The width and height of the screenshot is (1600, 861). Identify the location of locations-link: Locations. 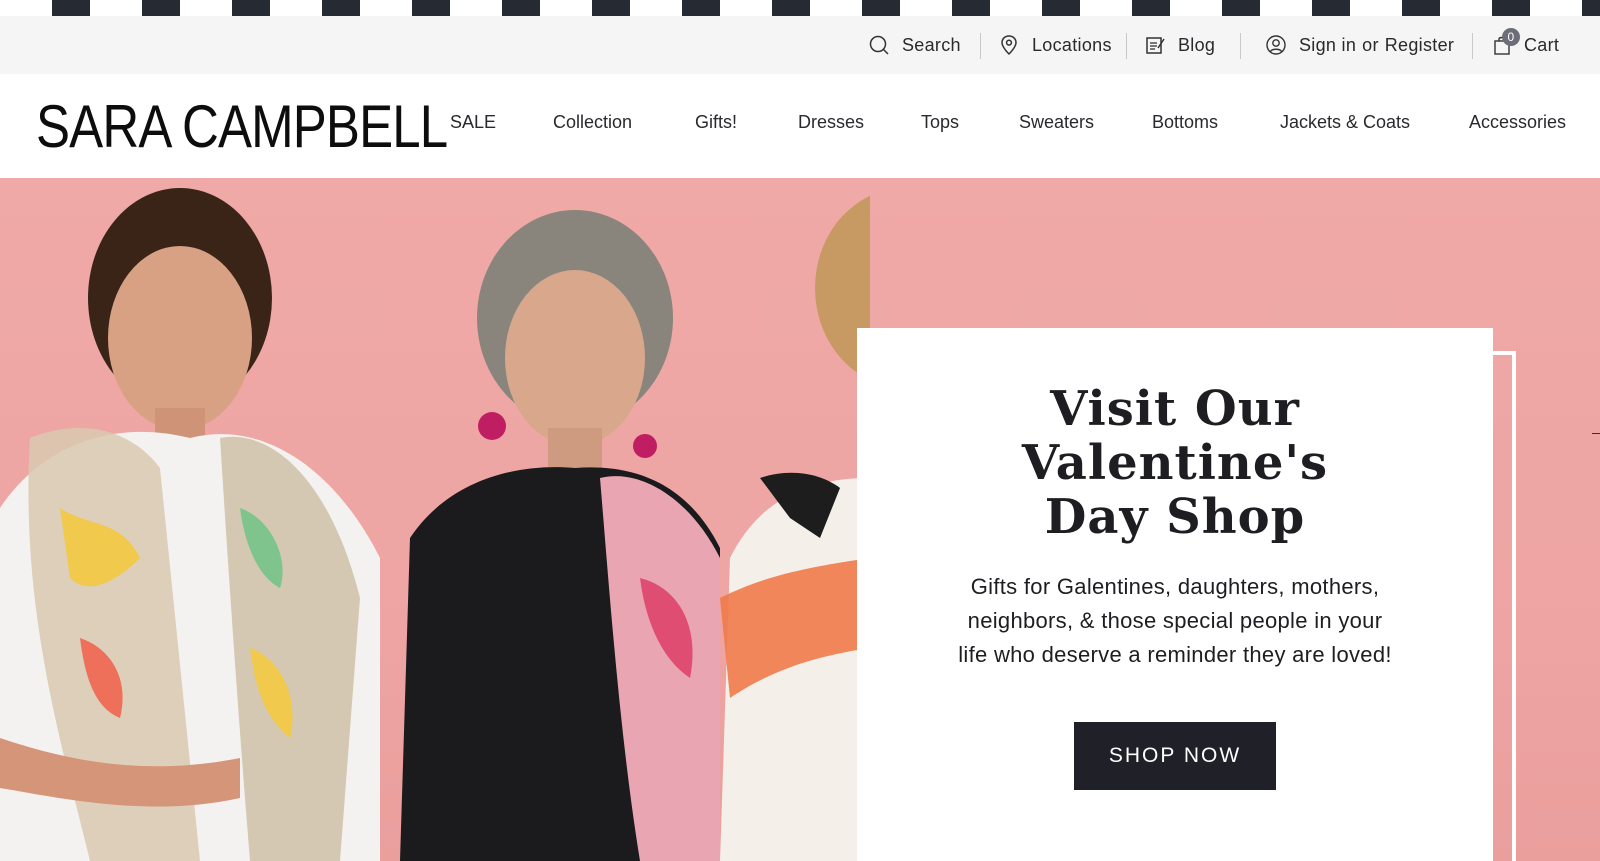
(1055, 45).